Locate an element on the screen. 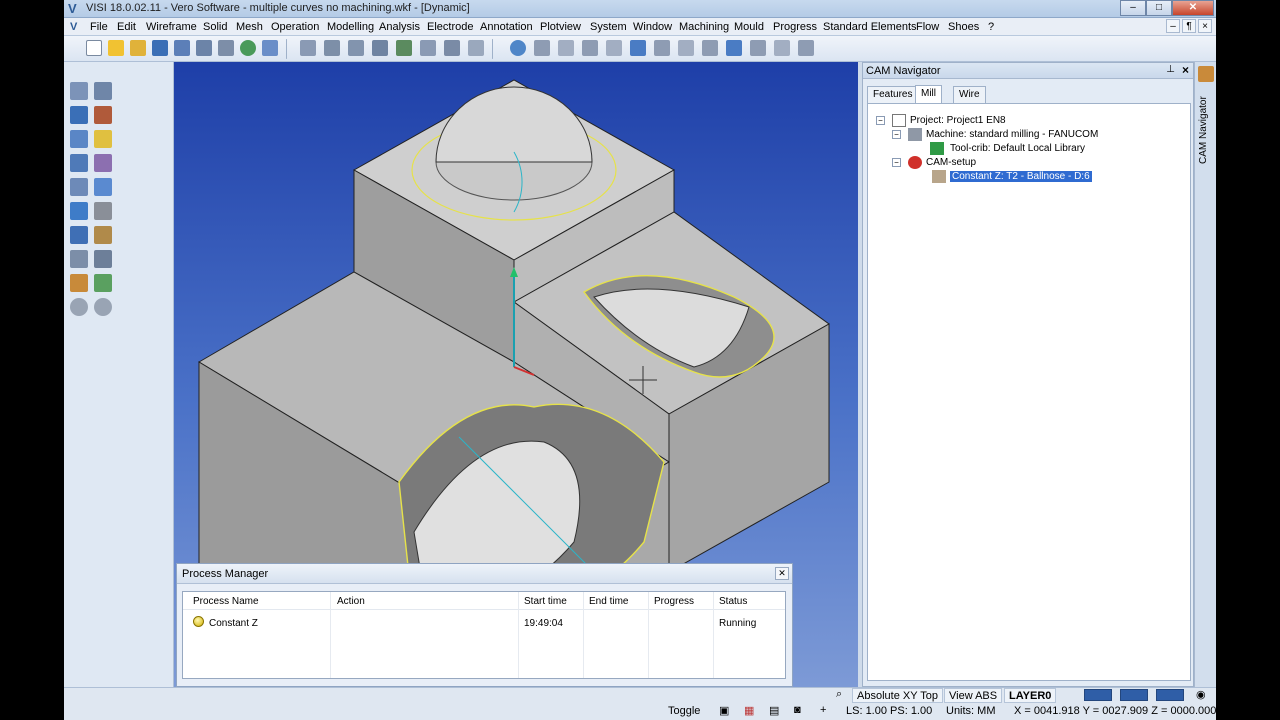 The height and width of the screenshot is (720, 1280). cylinder-view-1-icon is located at coordinates (542, 48).